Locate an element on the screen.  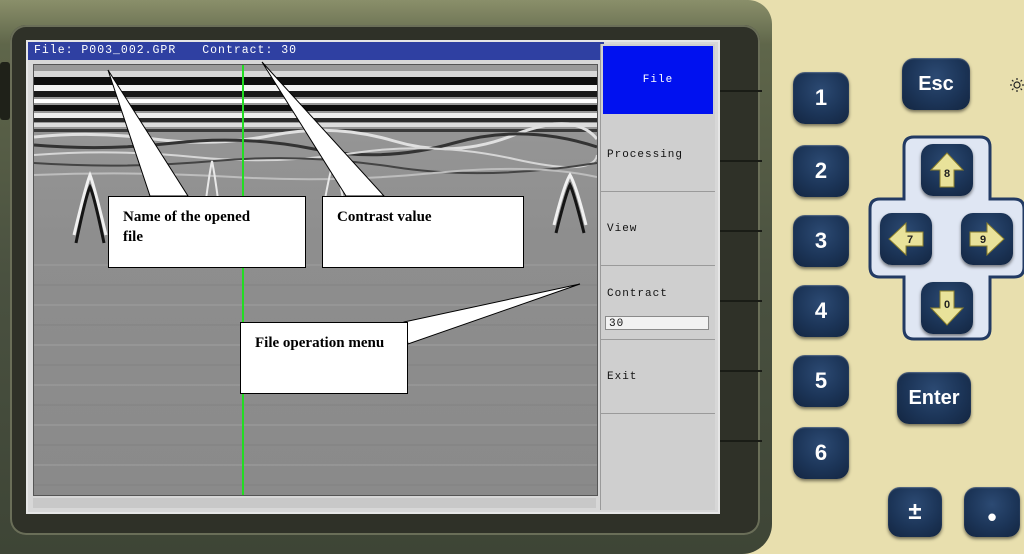
enter-button: Enter is located at coordinates (934, 398).